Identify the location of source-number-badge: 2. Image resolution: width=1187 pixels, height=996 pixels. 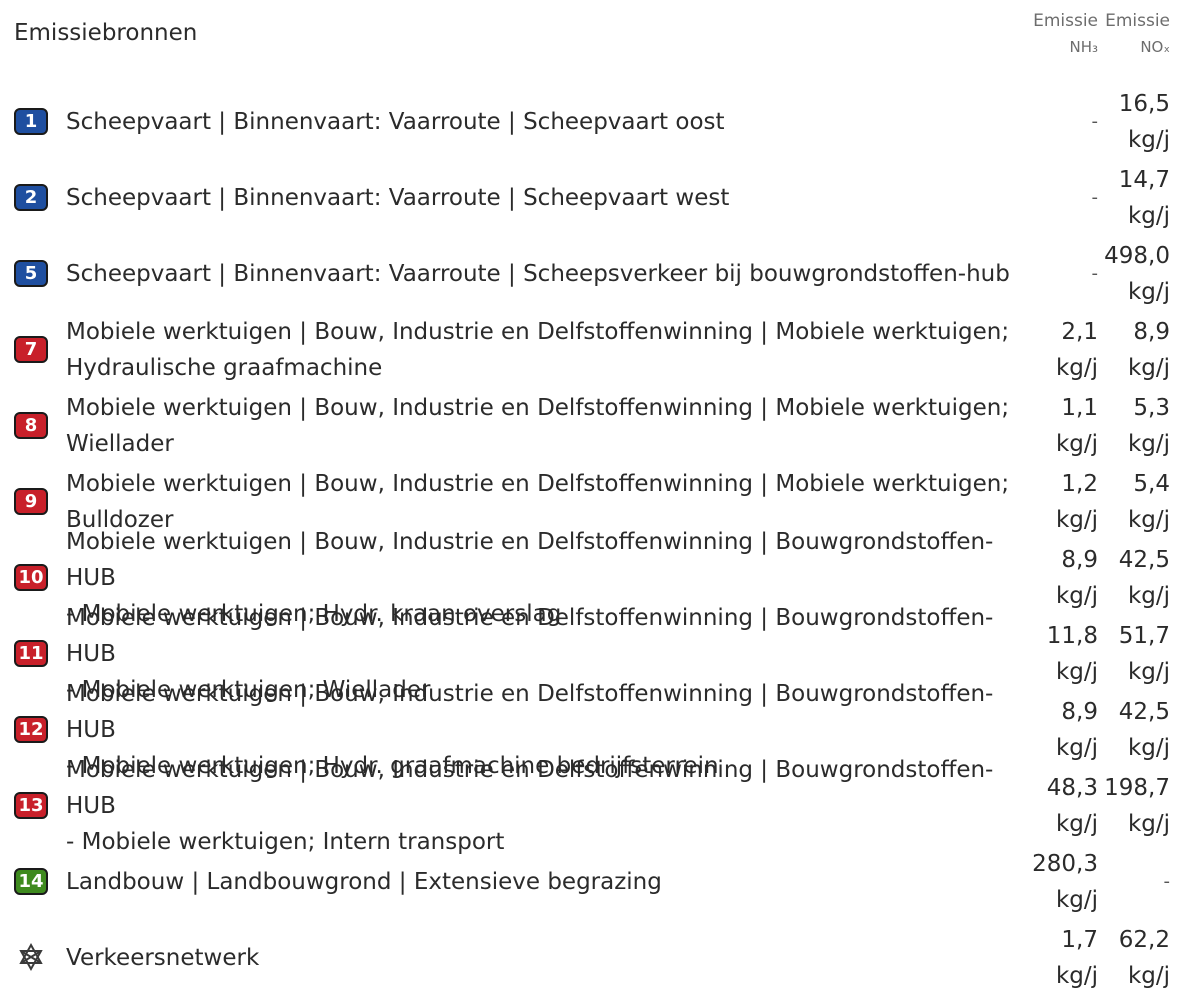
(31, 197).